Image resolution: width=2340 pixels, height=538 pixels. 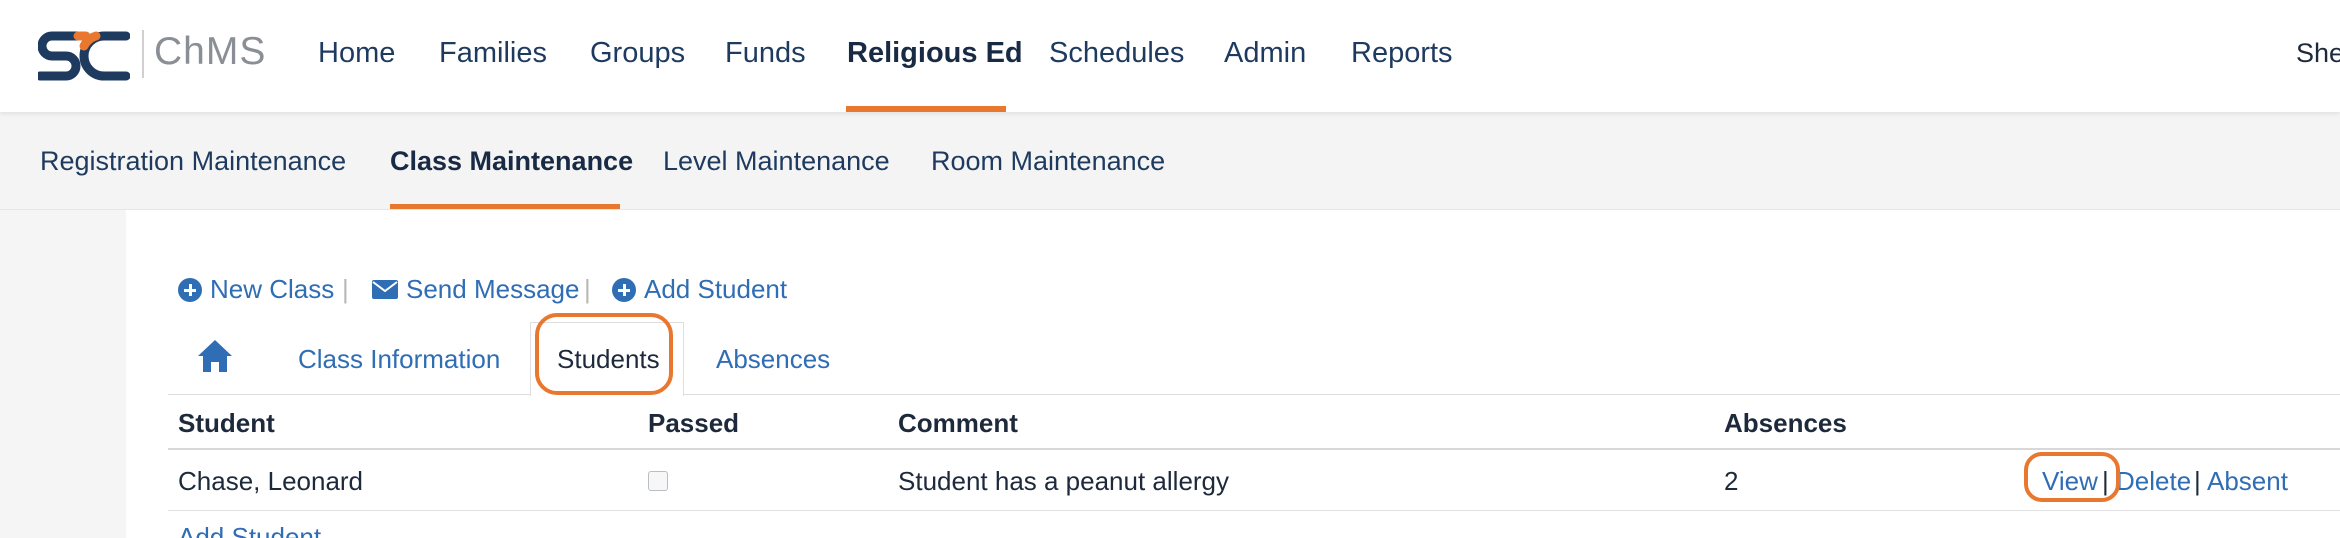 What do you see at coordinates (2153, 481) in the screenshot?
I see `delete-link: Delete` at bounding box center [2153, 481].